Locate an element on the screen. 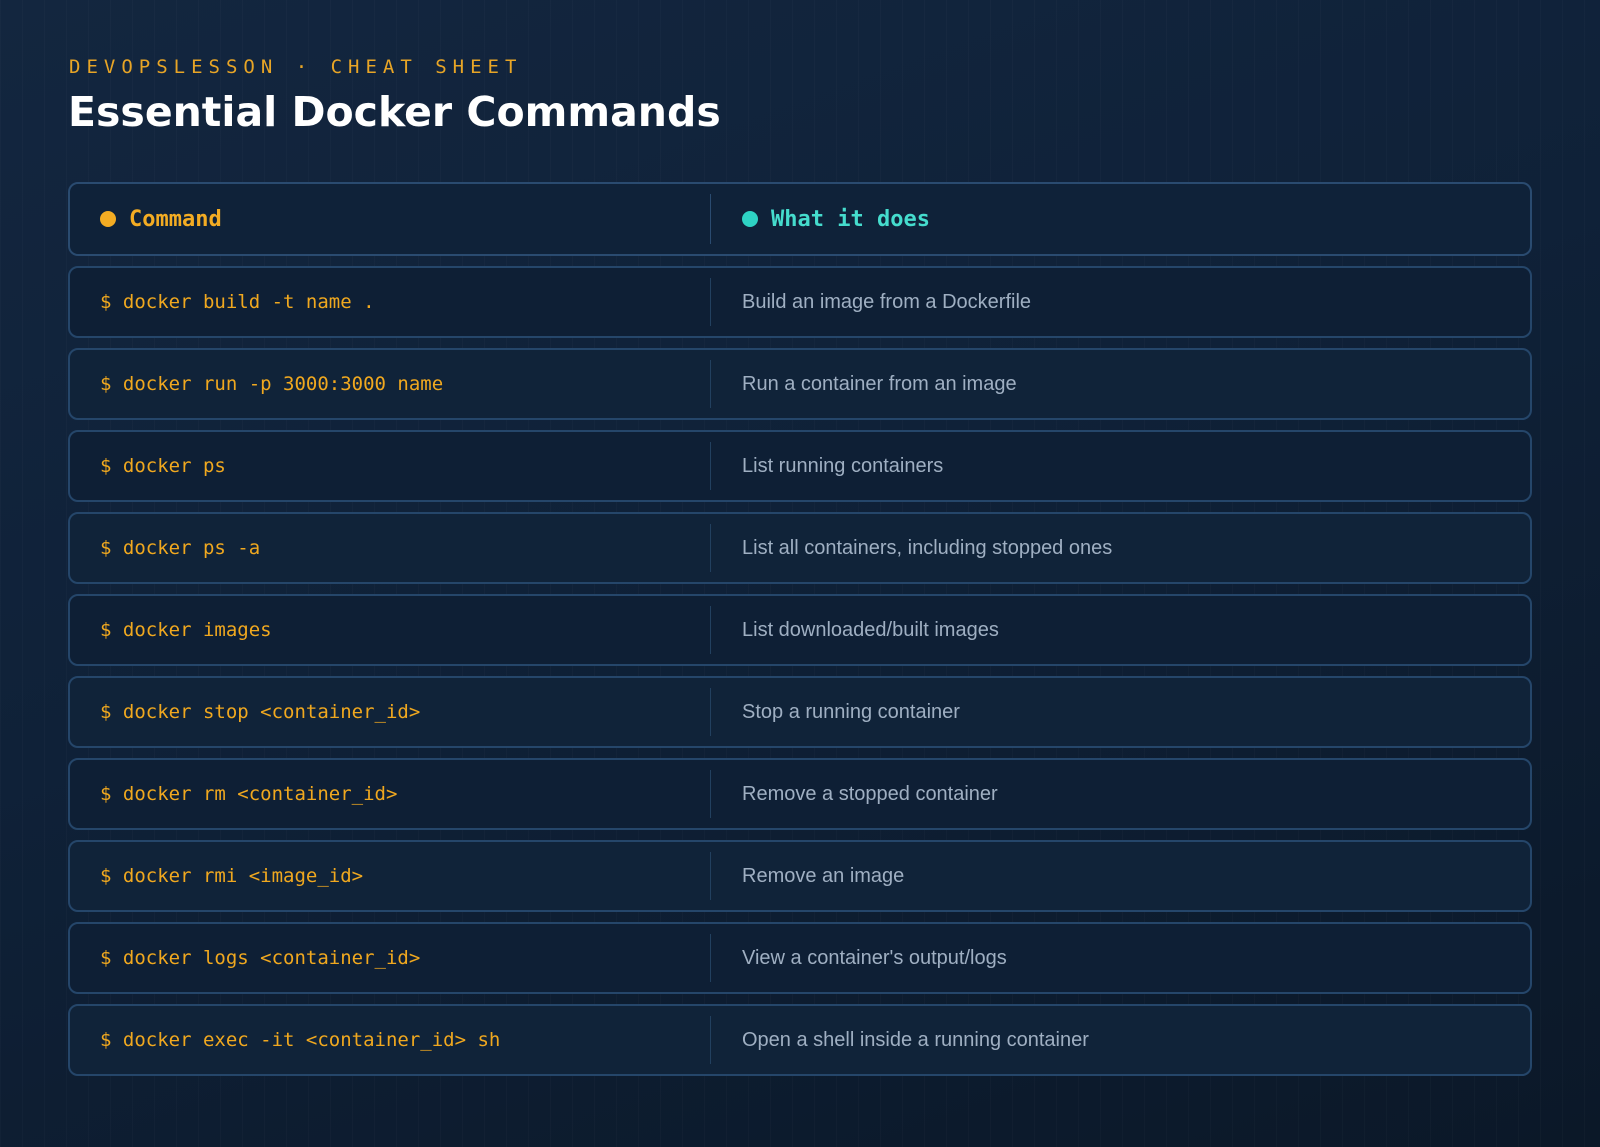  command-text: $ docker build -t name . is located at coordinates (237, 302).